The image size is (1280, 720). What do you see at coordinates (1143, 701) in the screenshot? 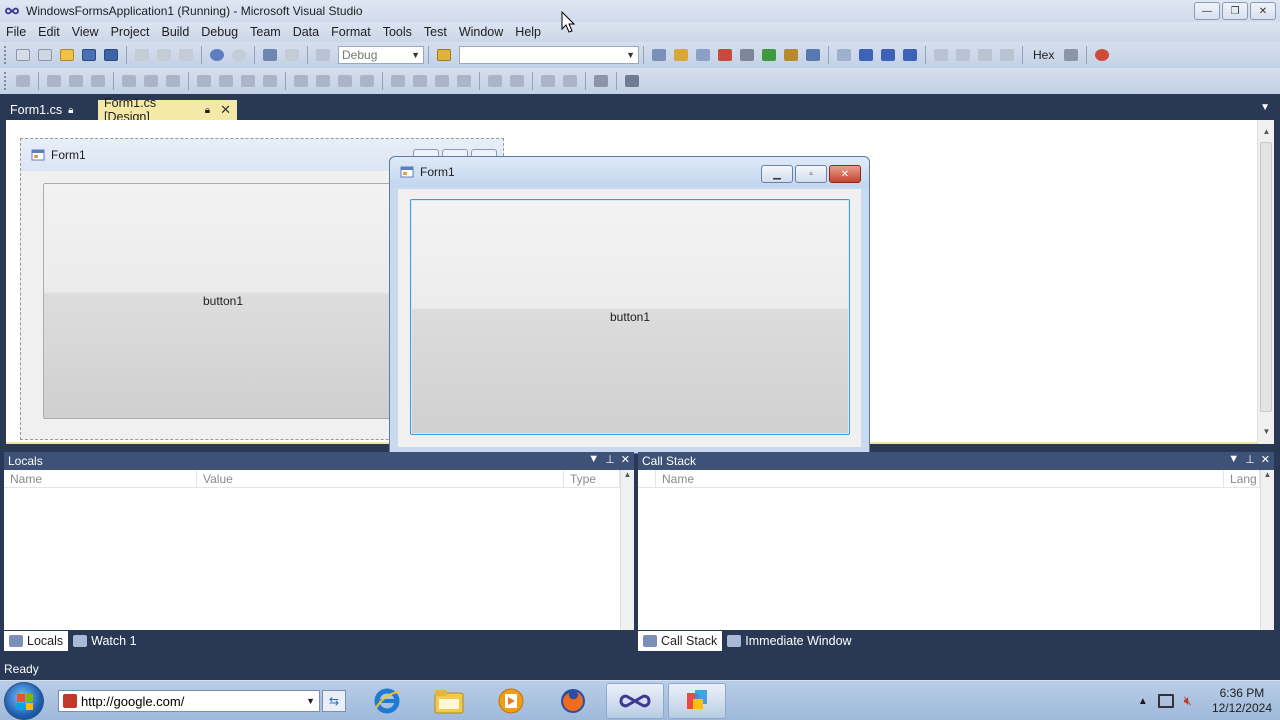
I see `show-hidden-icons-icon: ▲` at bounding box center [1143, 701].